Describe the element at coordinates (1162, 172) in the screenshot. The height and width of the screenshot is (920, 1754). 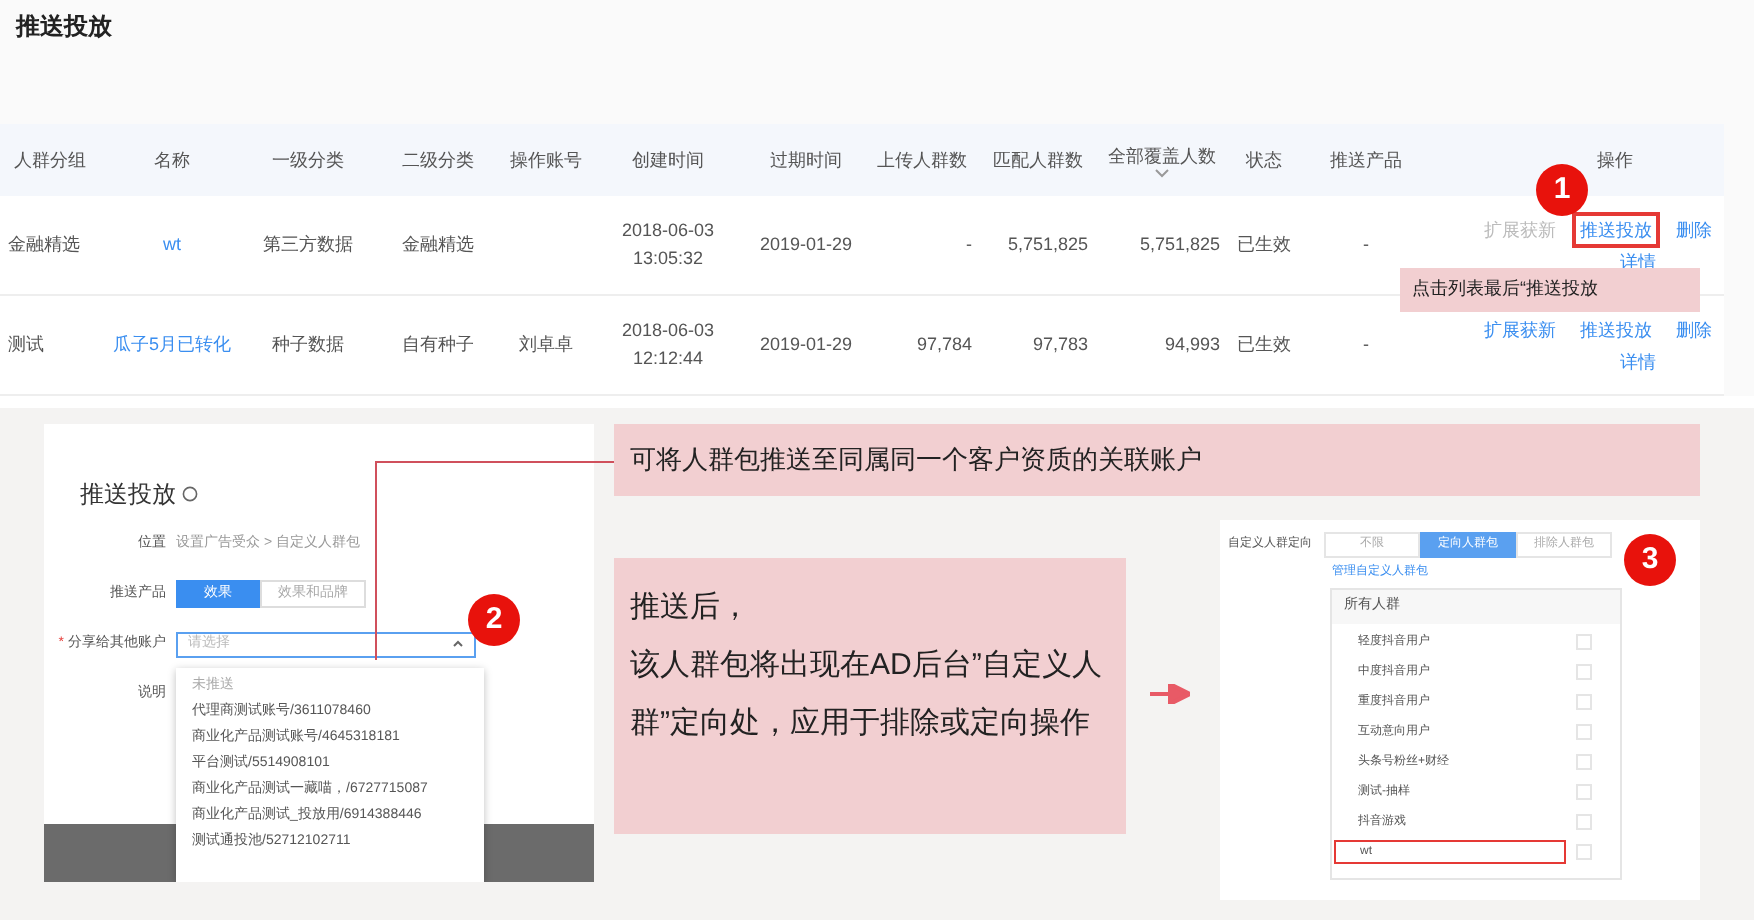
I see `sort-caret-icon` at that location.